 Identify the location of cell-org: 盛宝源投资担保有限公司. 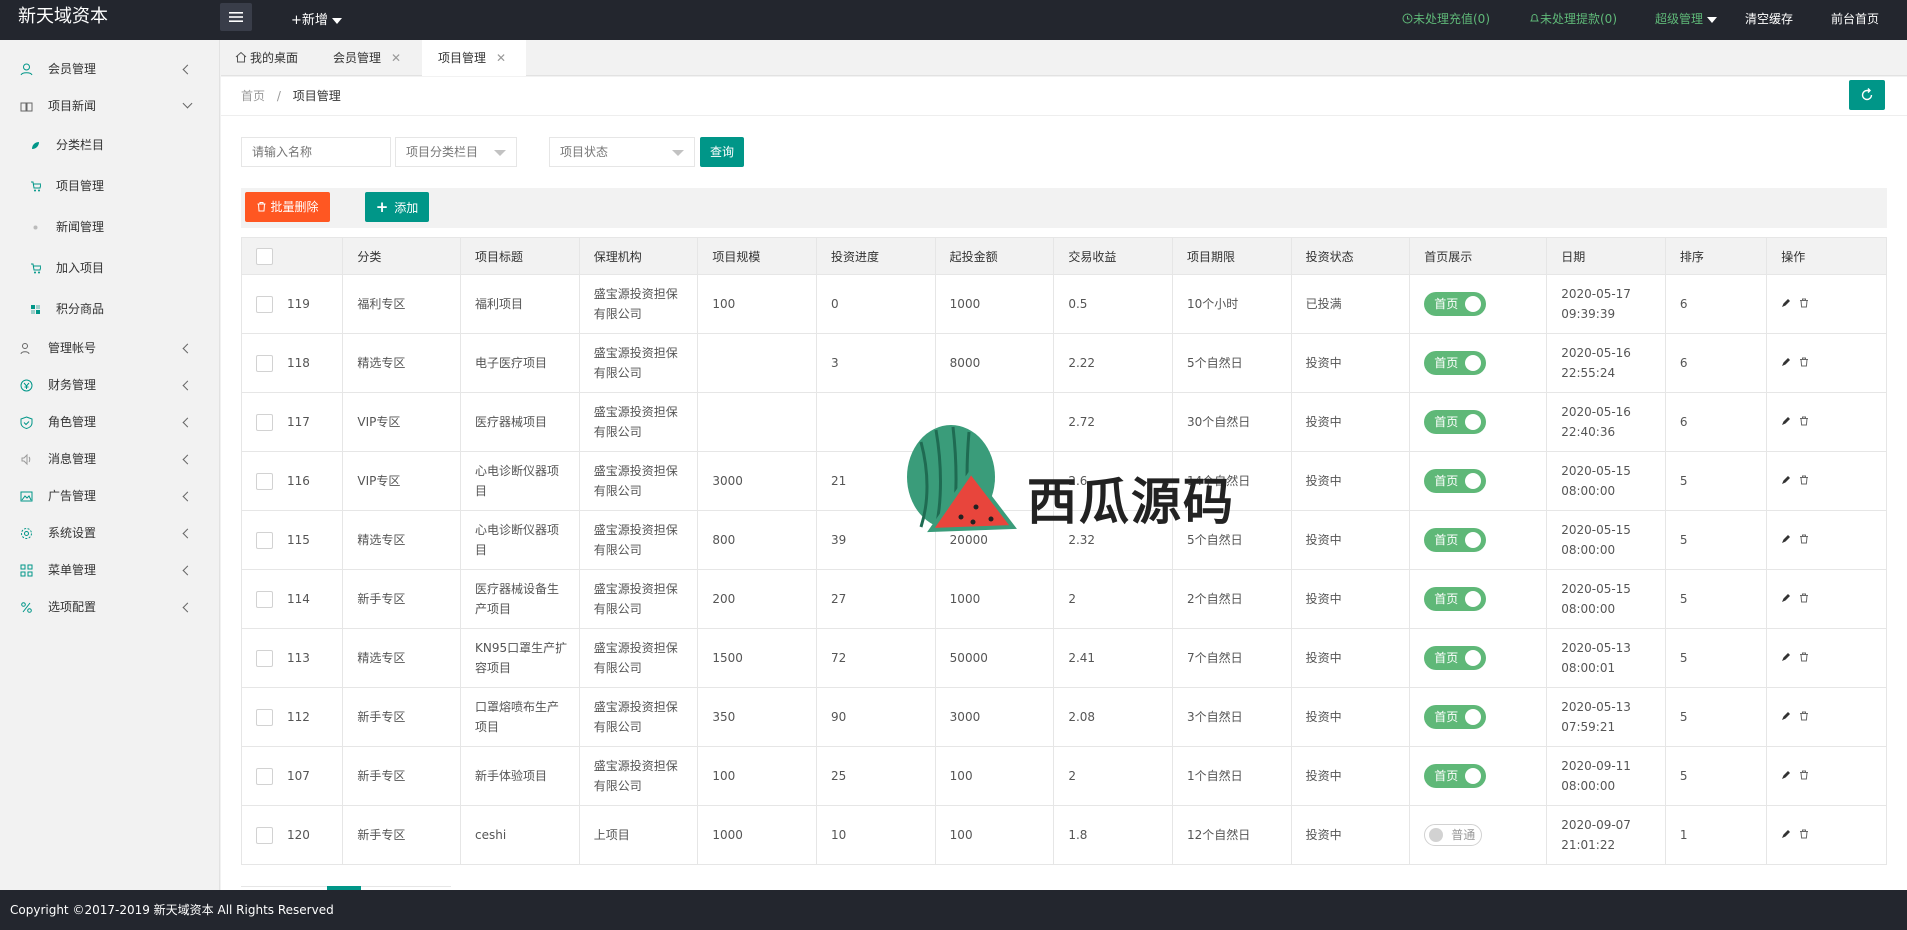
(638, 540).